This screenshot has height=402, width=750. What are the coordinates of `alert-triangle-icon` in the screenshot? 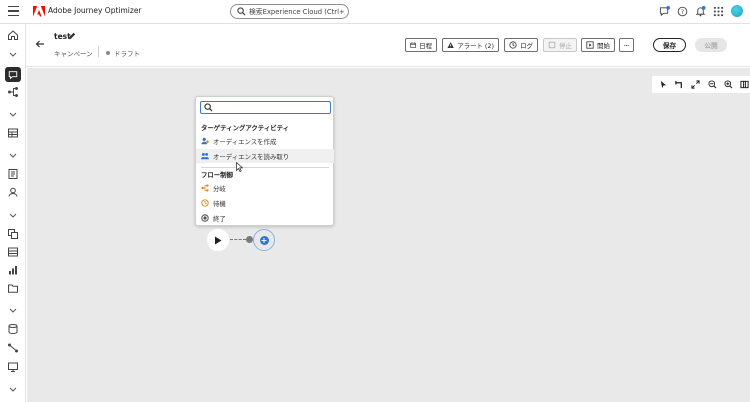 It's located at (450, 45).